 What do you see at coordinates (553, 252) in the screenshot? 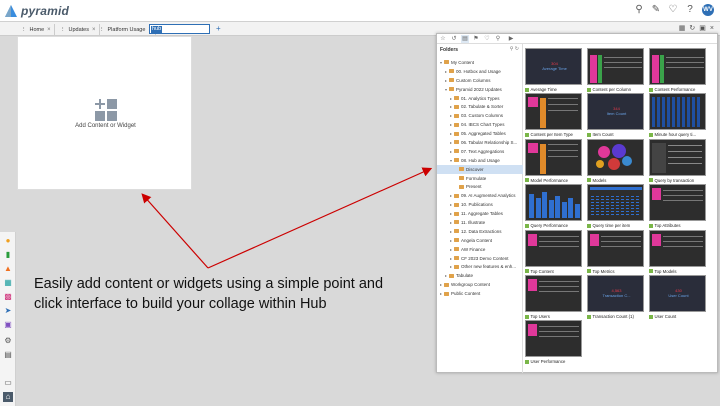
I see `content-tile: Top Content` at bounding box center [553, 252].